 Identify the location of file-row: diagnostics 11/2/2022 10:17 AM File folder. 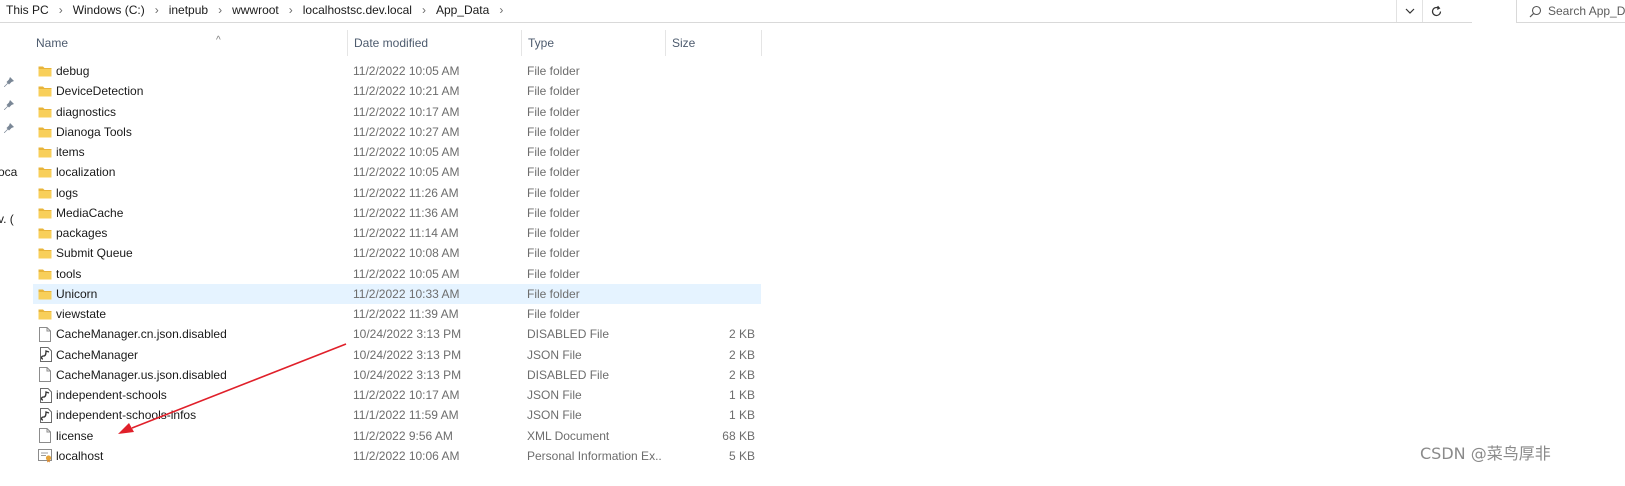
(397, 112).